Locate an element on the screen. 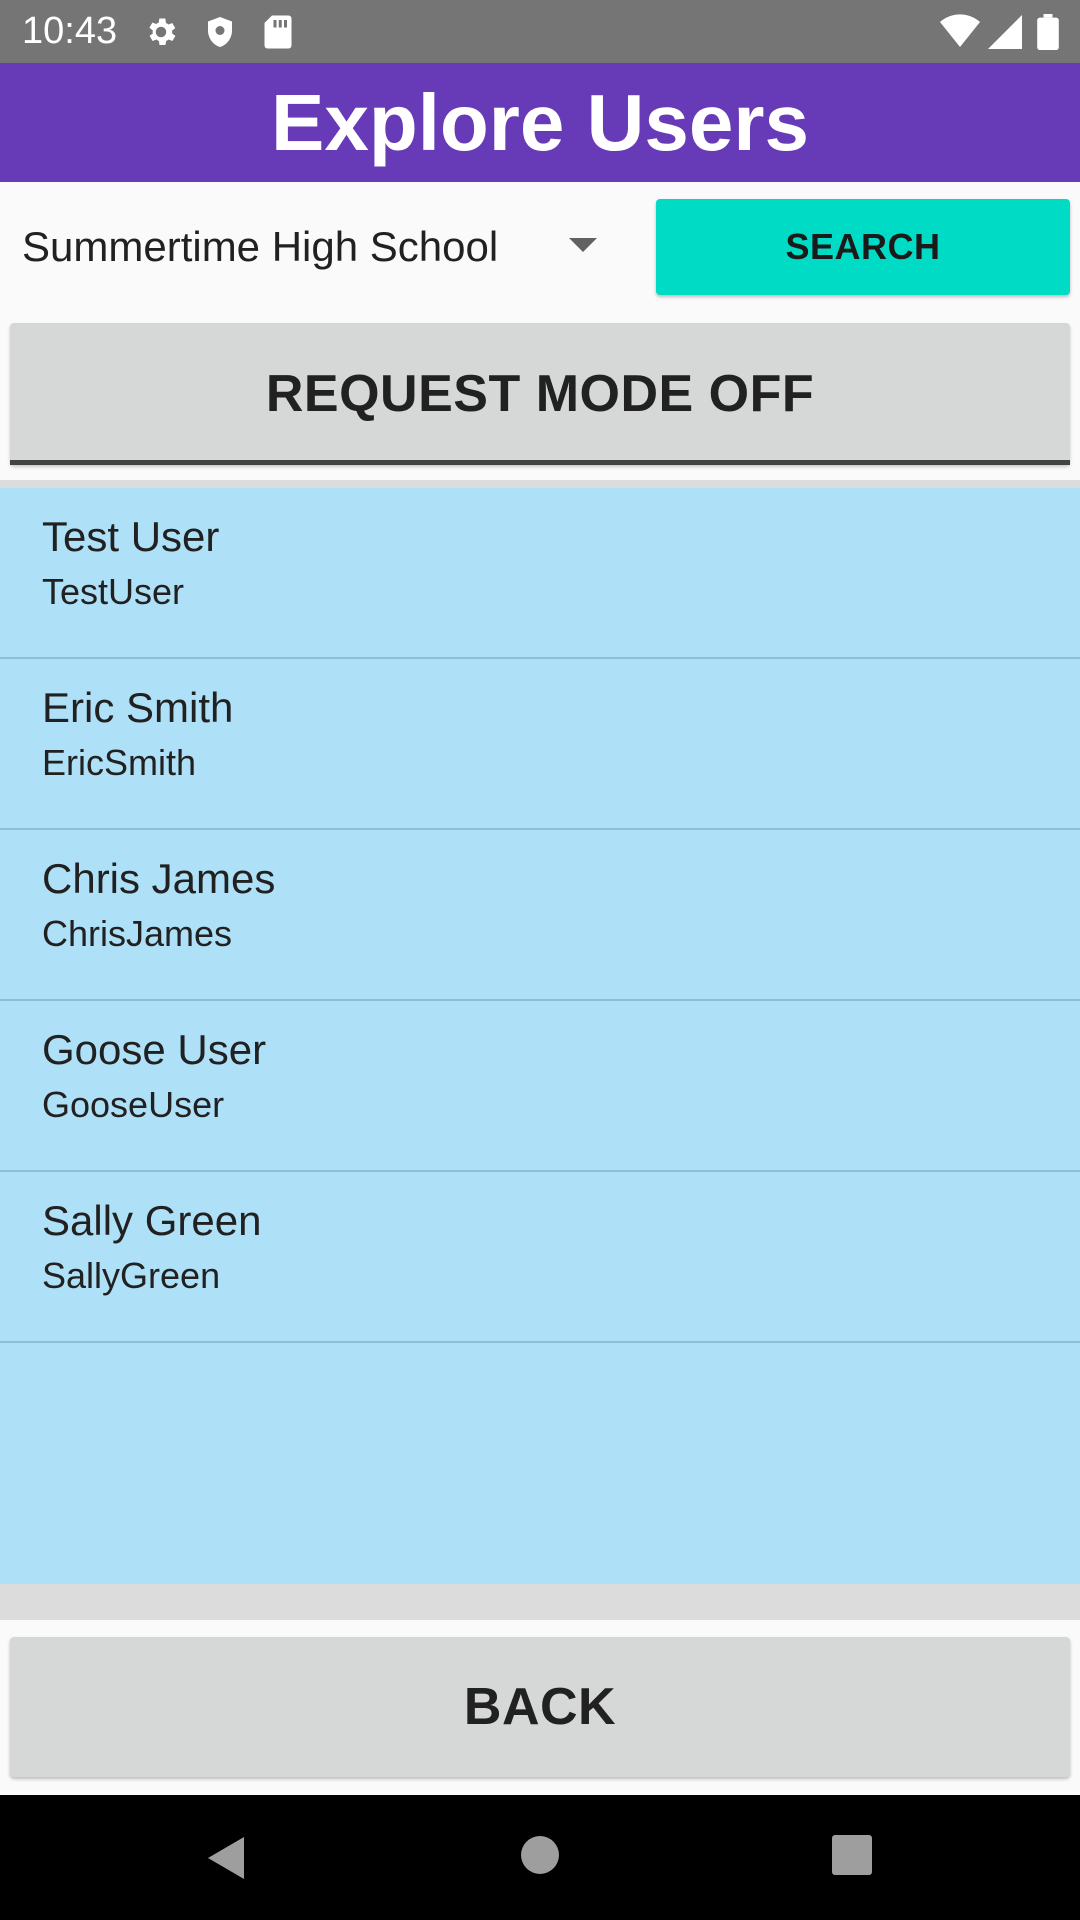  status-time: 10:43 is located at coordinates (70, 31).